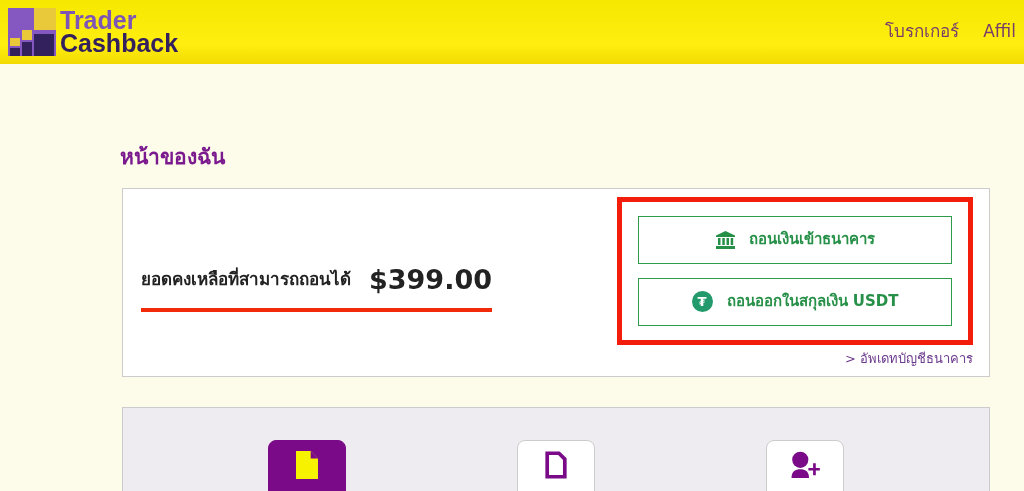 The width and height of the screenshot is (1024, 491). I want to click on add-user-icon, so click(804, 464).